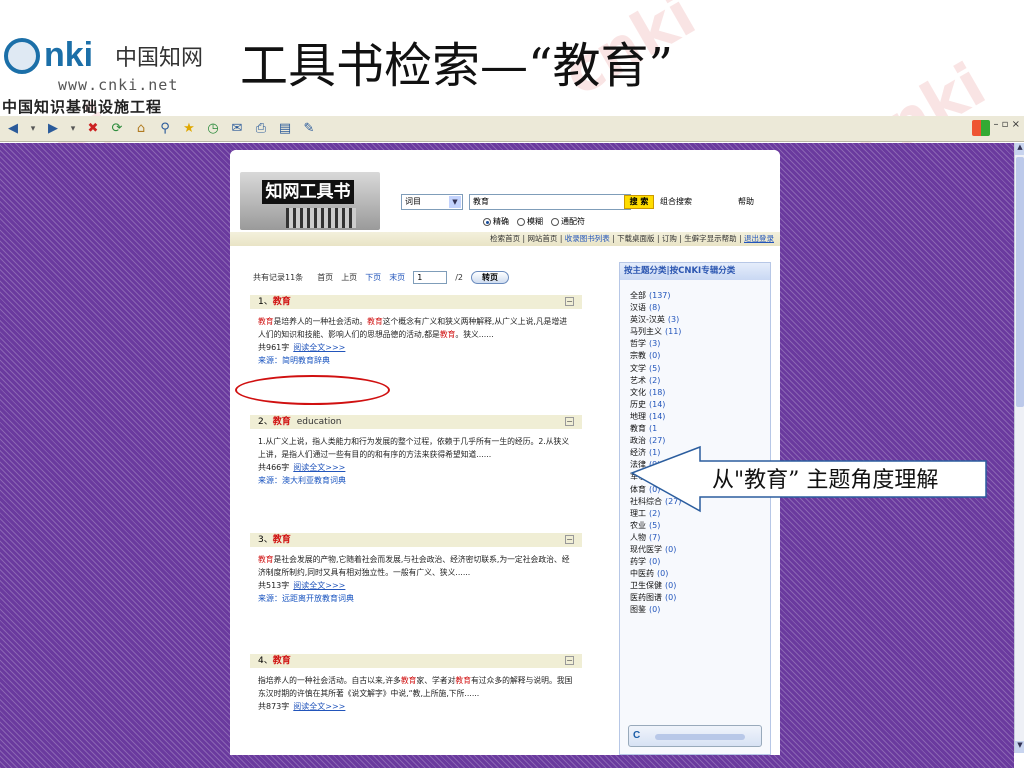  What do you see at coordinates (373, 277) in the screenshot?
I see `next-page-link: 下页` at bounding box center [373, 277].